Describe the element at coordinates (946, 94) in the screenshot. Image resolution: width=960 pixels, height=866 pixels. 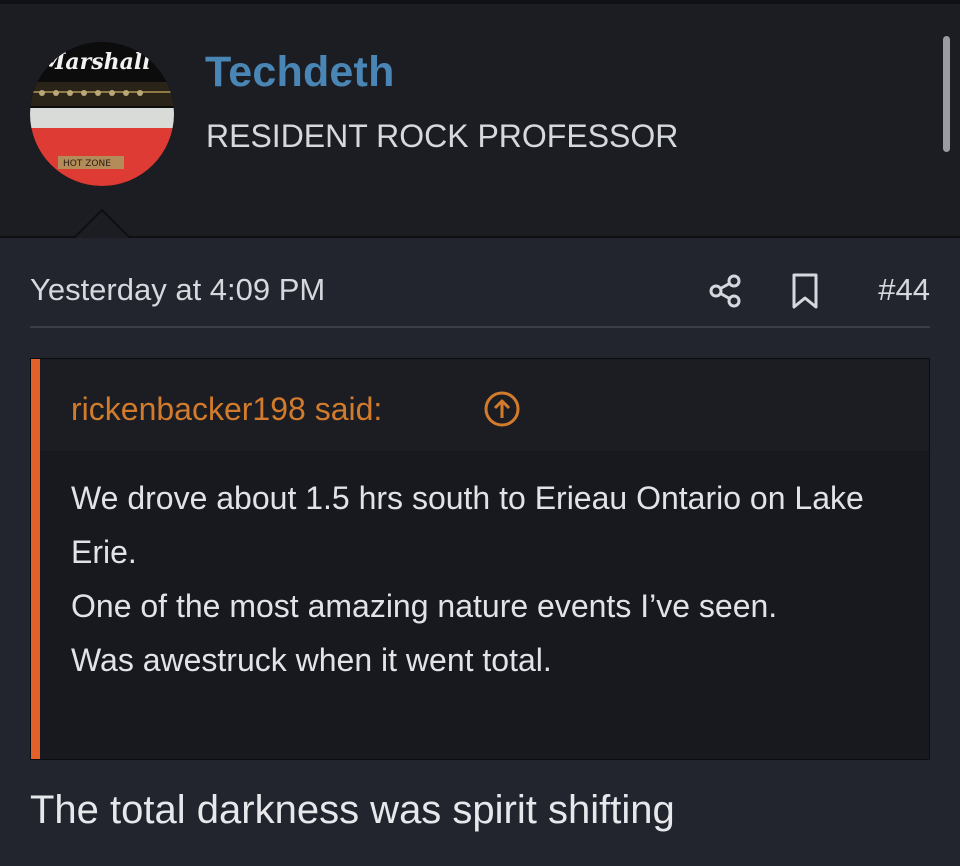
I see `scrollbar` at that location.